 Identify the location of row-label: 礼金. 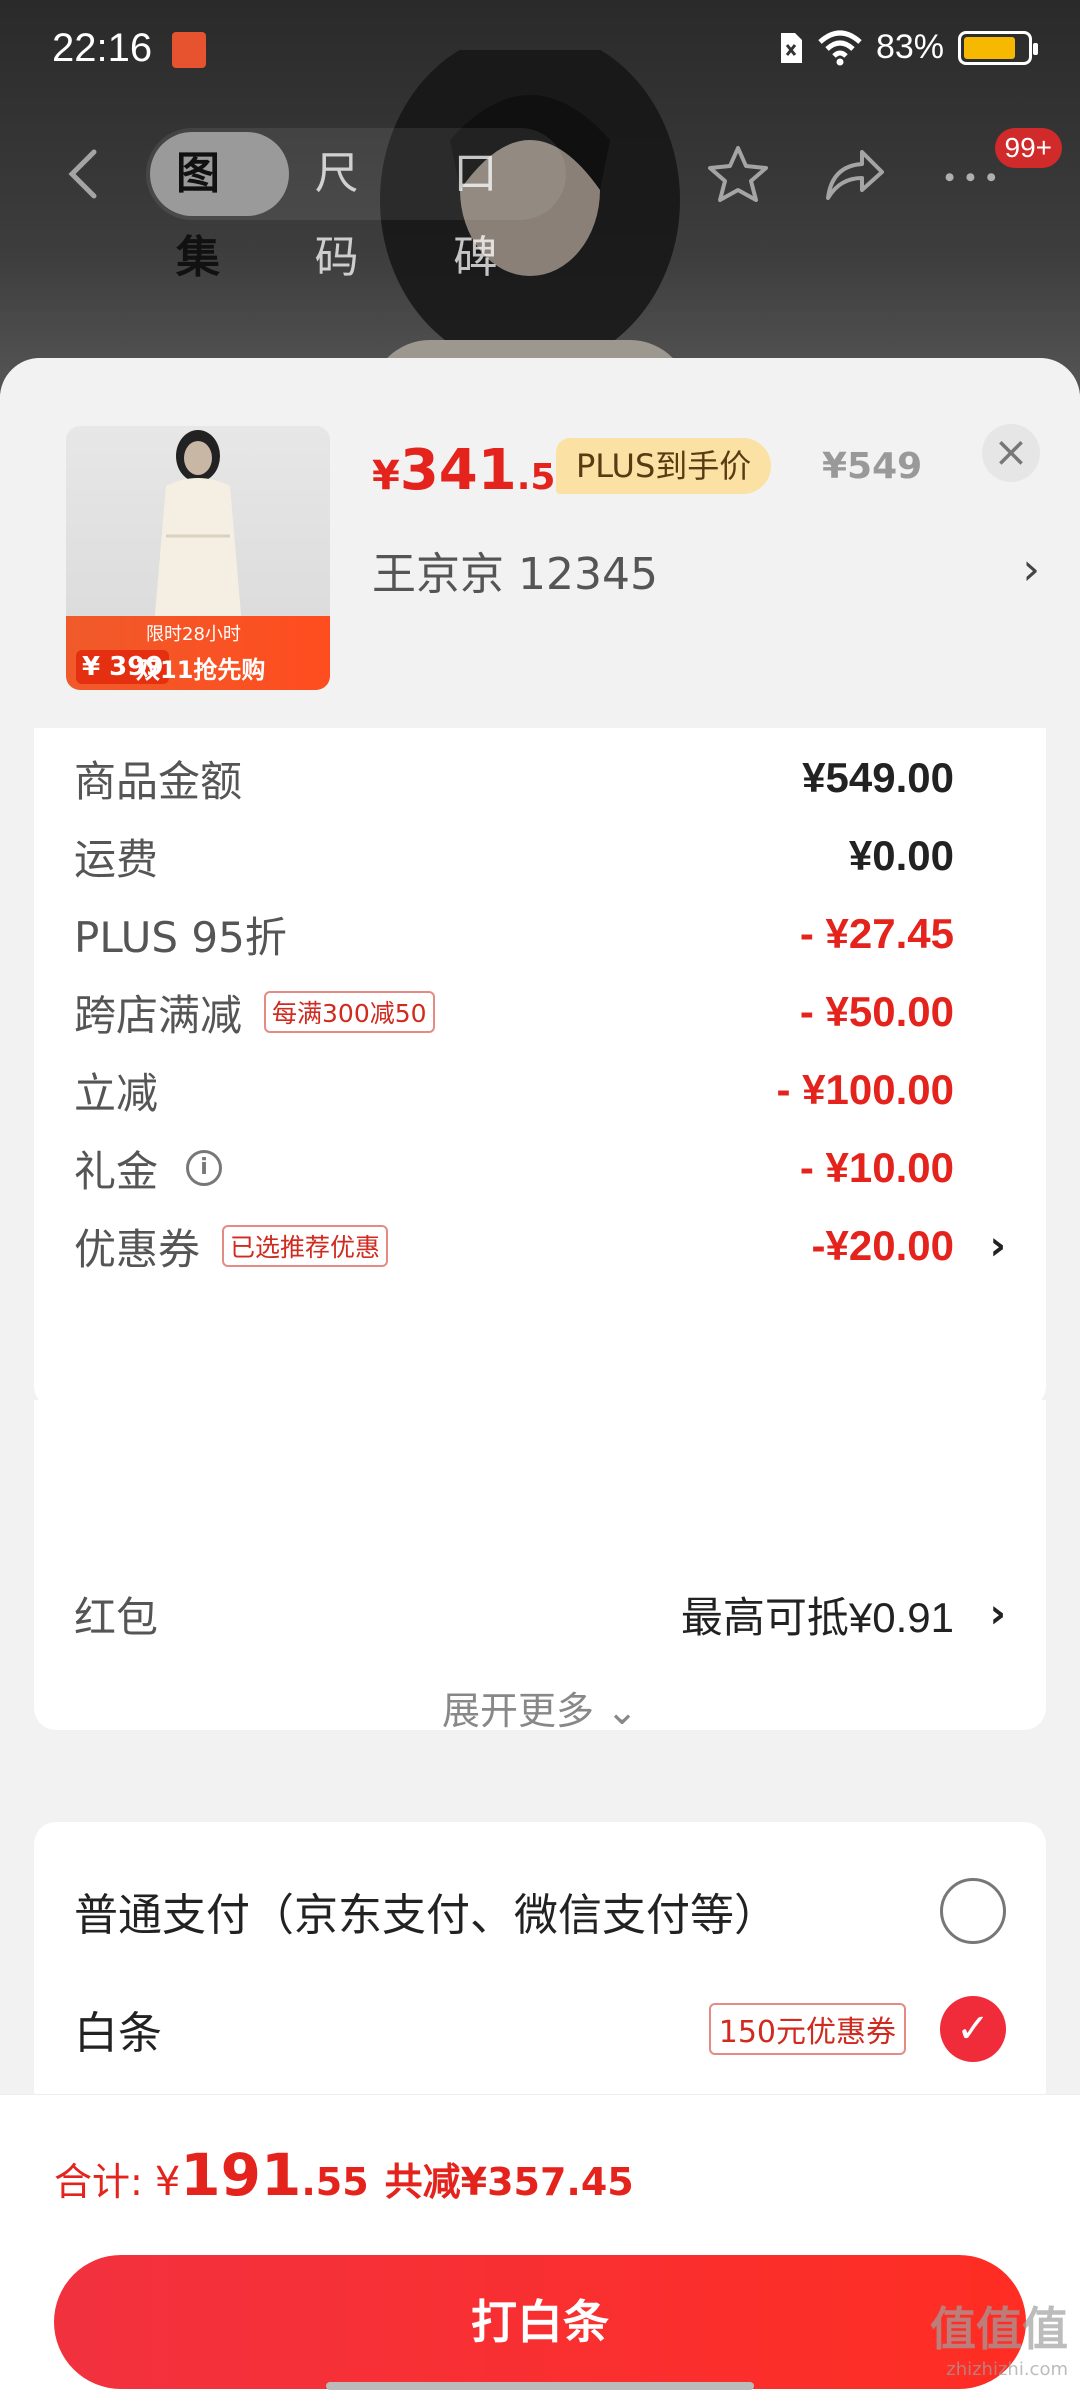
(116, 1171).